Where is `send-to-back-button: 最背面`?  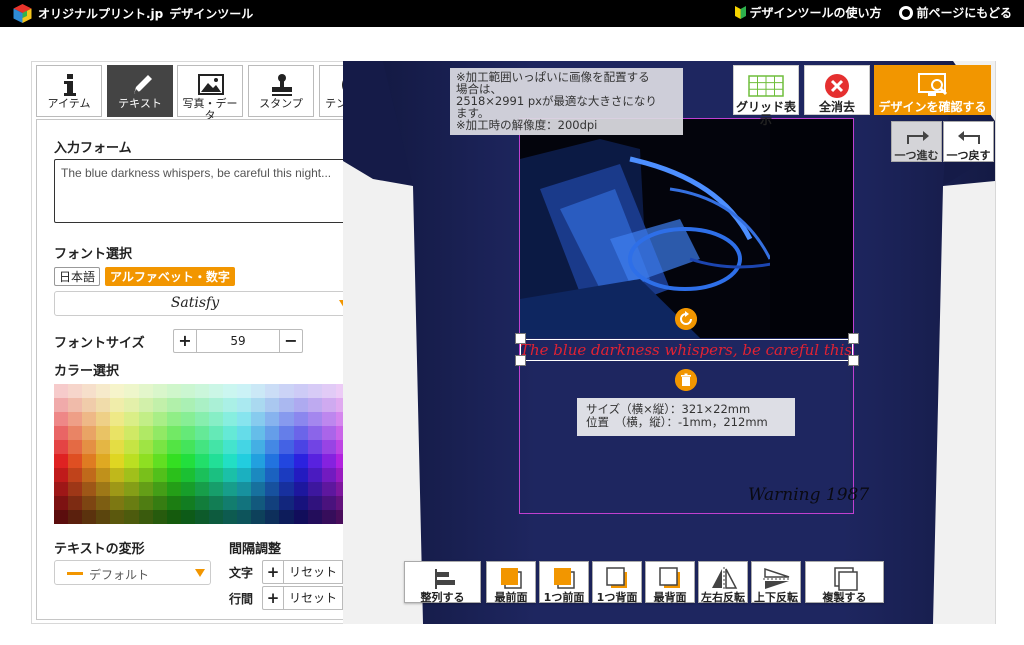 send-to-back-button: 最背面 is located at coordinates (670, 582).